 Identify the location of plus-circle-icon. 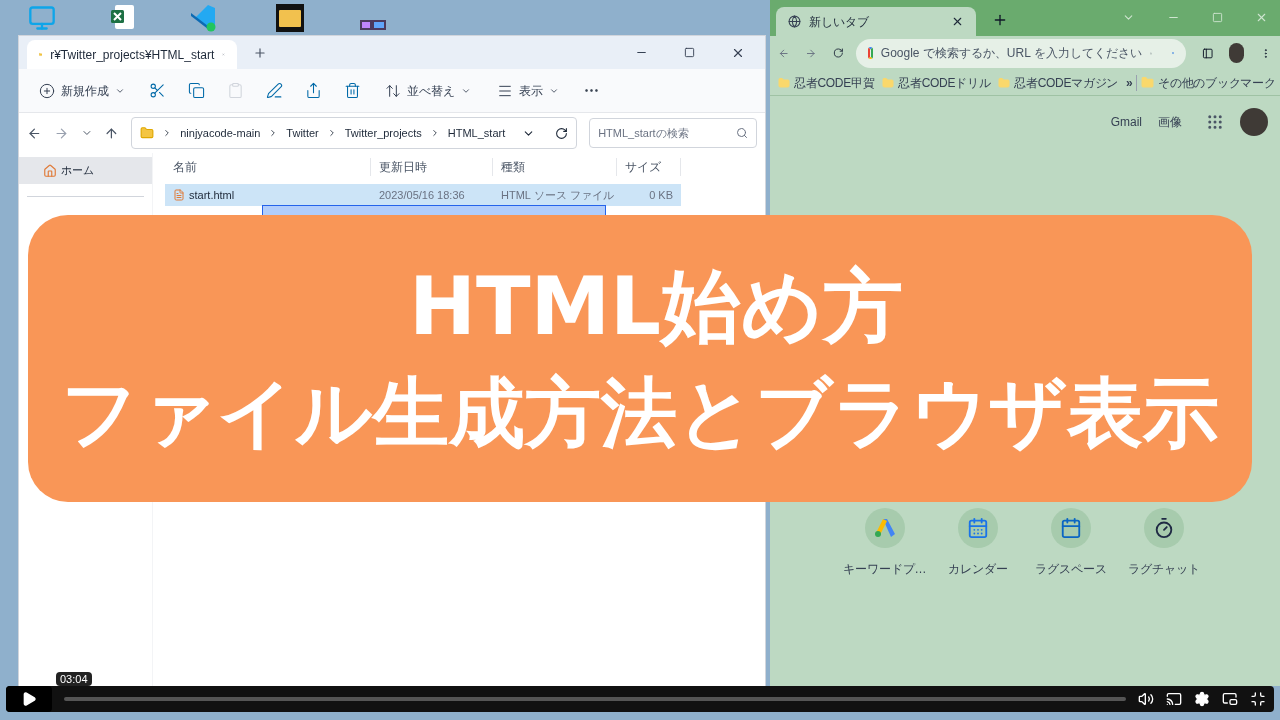
(47, 90).